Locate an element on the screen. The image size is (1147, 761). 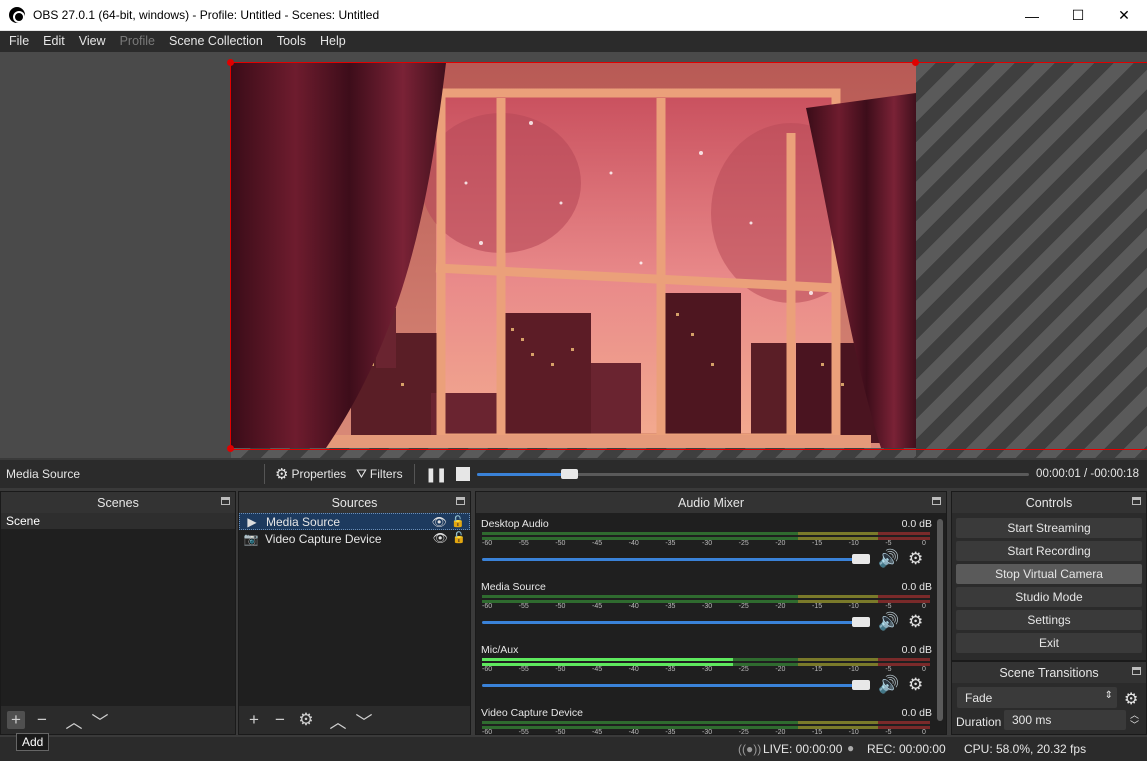
scenes-dock: Scenes Scene + − ︿ ﹀ is located at coordinates (118, 613).